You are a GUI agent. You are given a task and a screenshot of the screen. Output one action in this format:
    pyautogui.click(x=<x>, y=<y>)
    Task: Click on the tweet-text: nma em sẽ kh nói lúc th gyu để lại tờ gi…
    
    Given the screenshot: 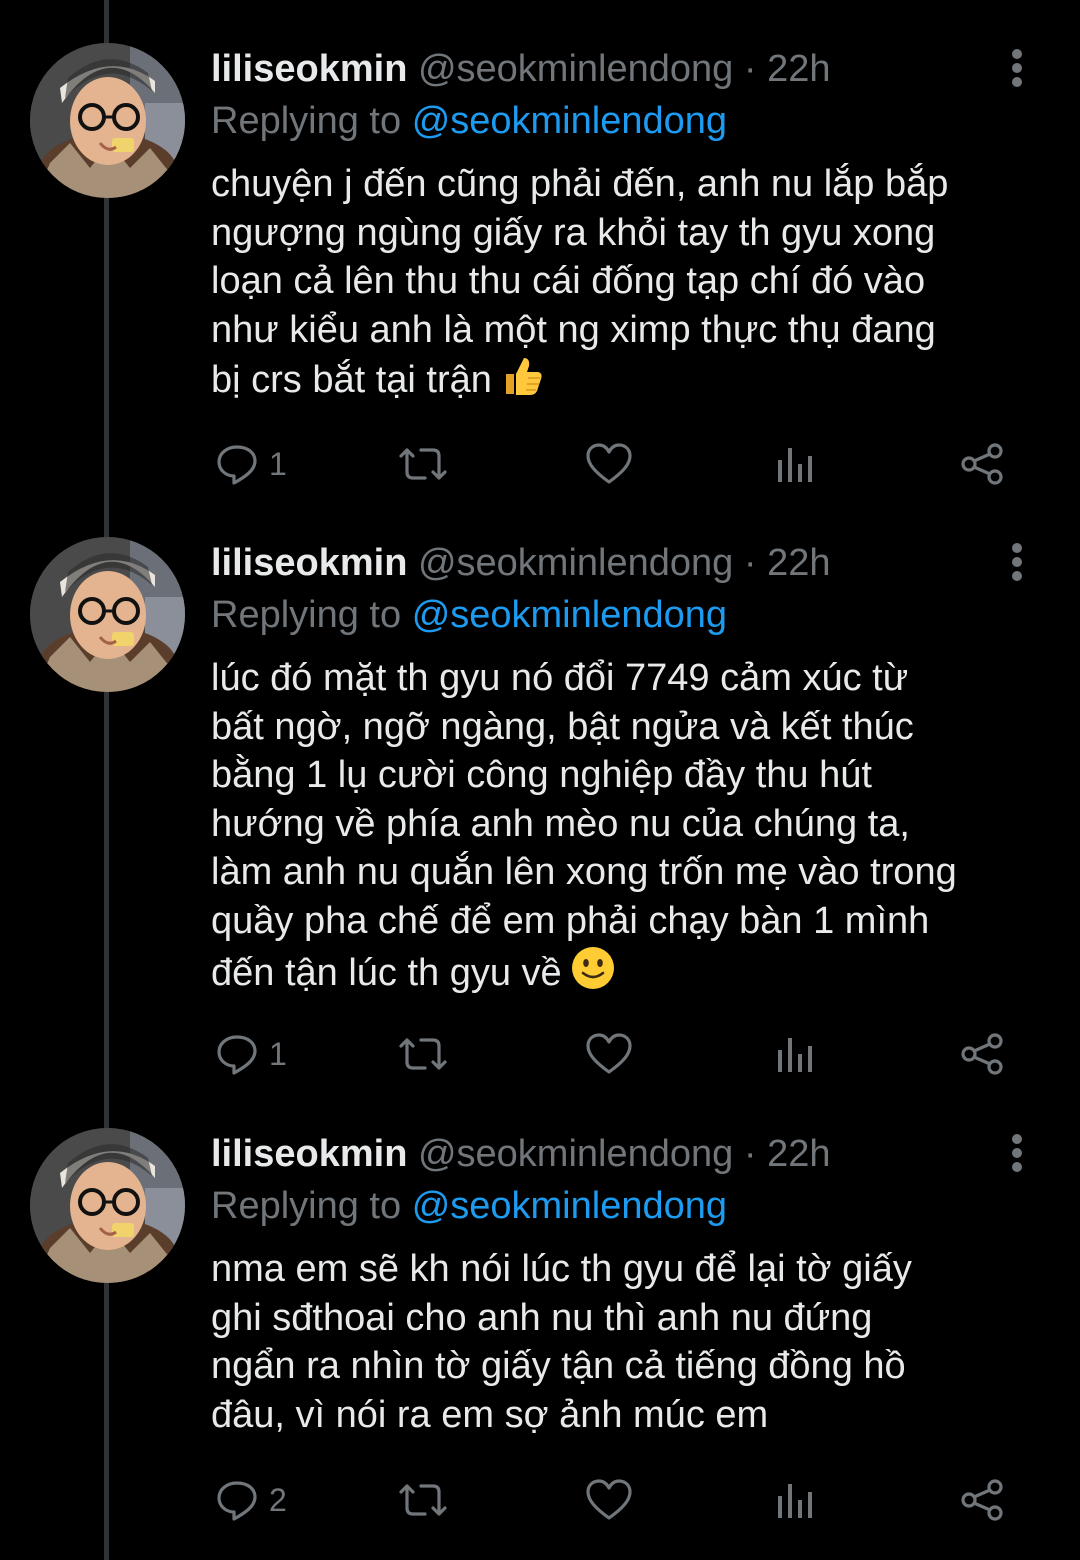 What is the action you would take?
    pyautogui.click(x=626, y=1342)
    